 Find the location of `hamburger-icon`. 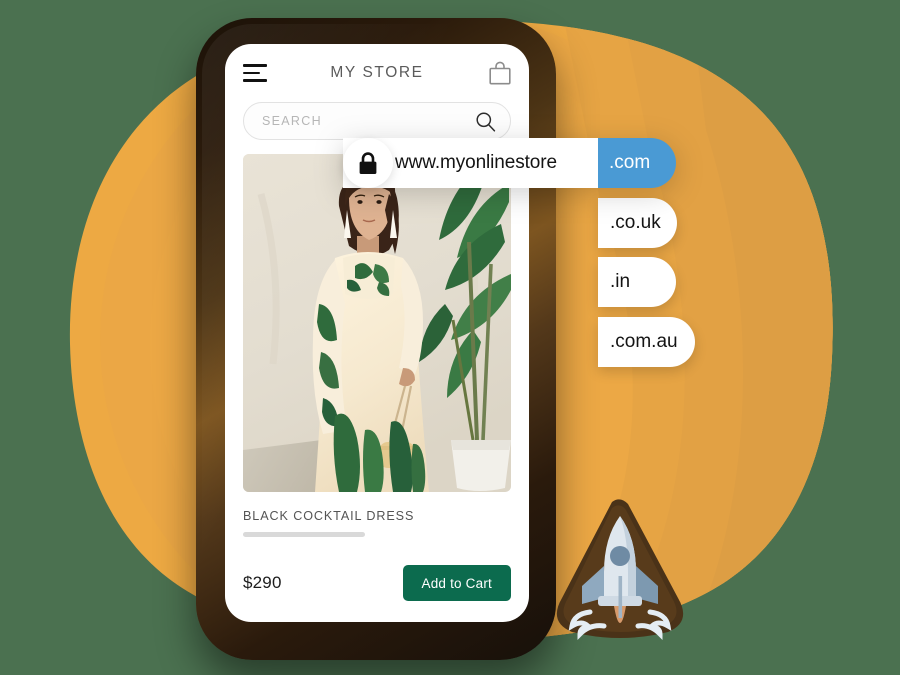

hamburger-icon is located at coordinates (255, 73).